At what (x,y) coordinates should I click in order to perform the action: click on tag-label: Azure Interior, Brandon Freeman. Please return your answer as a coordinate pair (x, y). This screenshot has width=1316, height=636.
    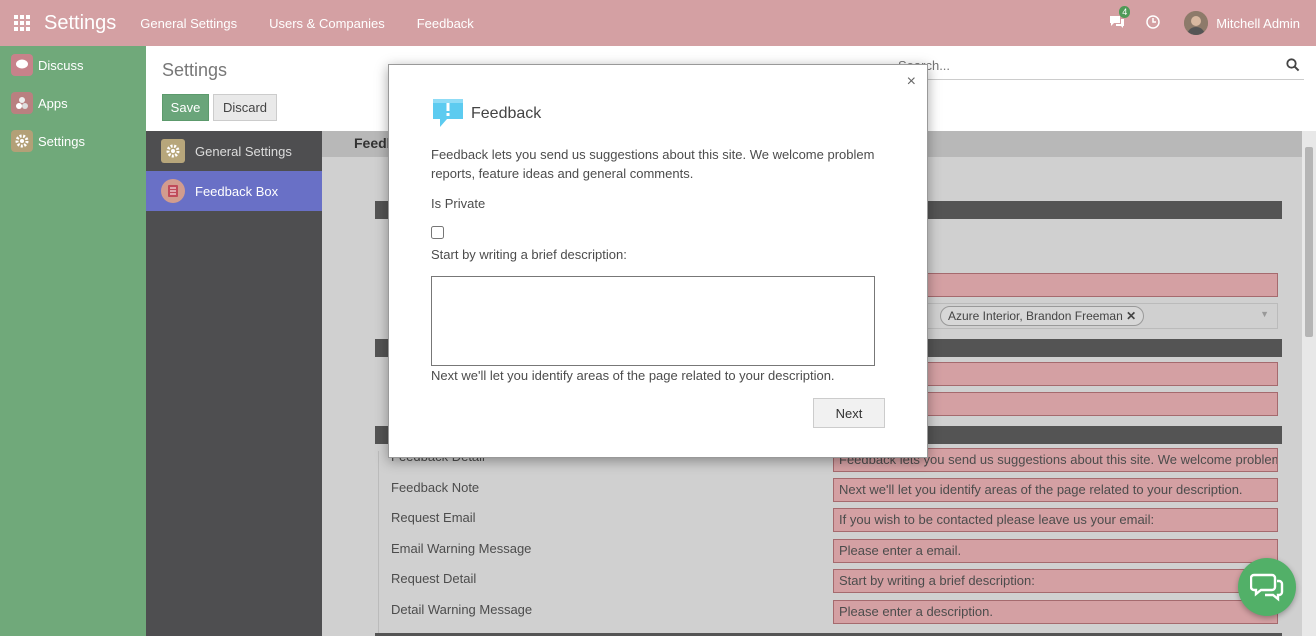
    Looking at the image, I should click on (1035, 316).